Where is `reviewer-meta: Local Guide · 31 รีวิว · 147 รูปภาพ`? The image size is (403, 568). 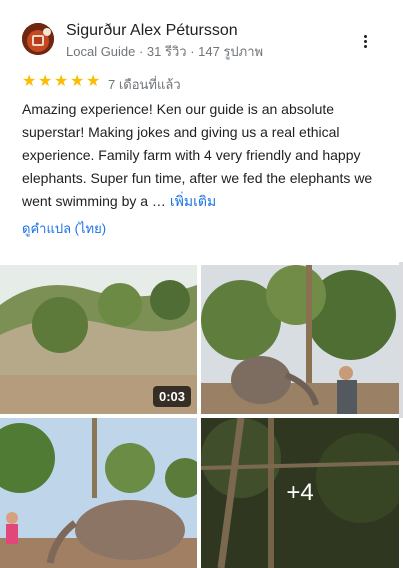
reviewer-meta: Local Guide · 31 รีวิว · 147 รูปภาพ is located at coordinates (165, 51).